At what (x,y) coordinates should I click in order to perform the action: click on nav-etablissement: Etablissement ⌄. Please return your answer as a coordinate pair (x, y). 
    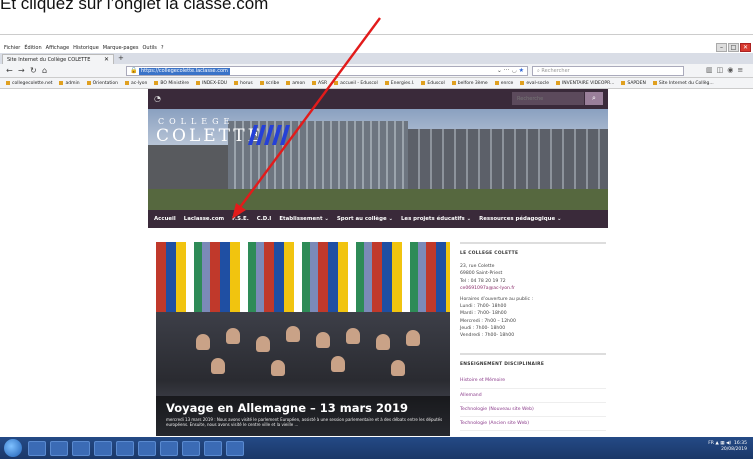
    Looking at the image, I should click on (304, 219).